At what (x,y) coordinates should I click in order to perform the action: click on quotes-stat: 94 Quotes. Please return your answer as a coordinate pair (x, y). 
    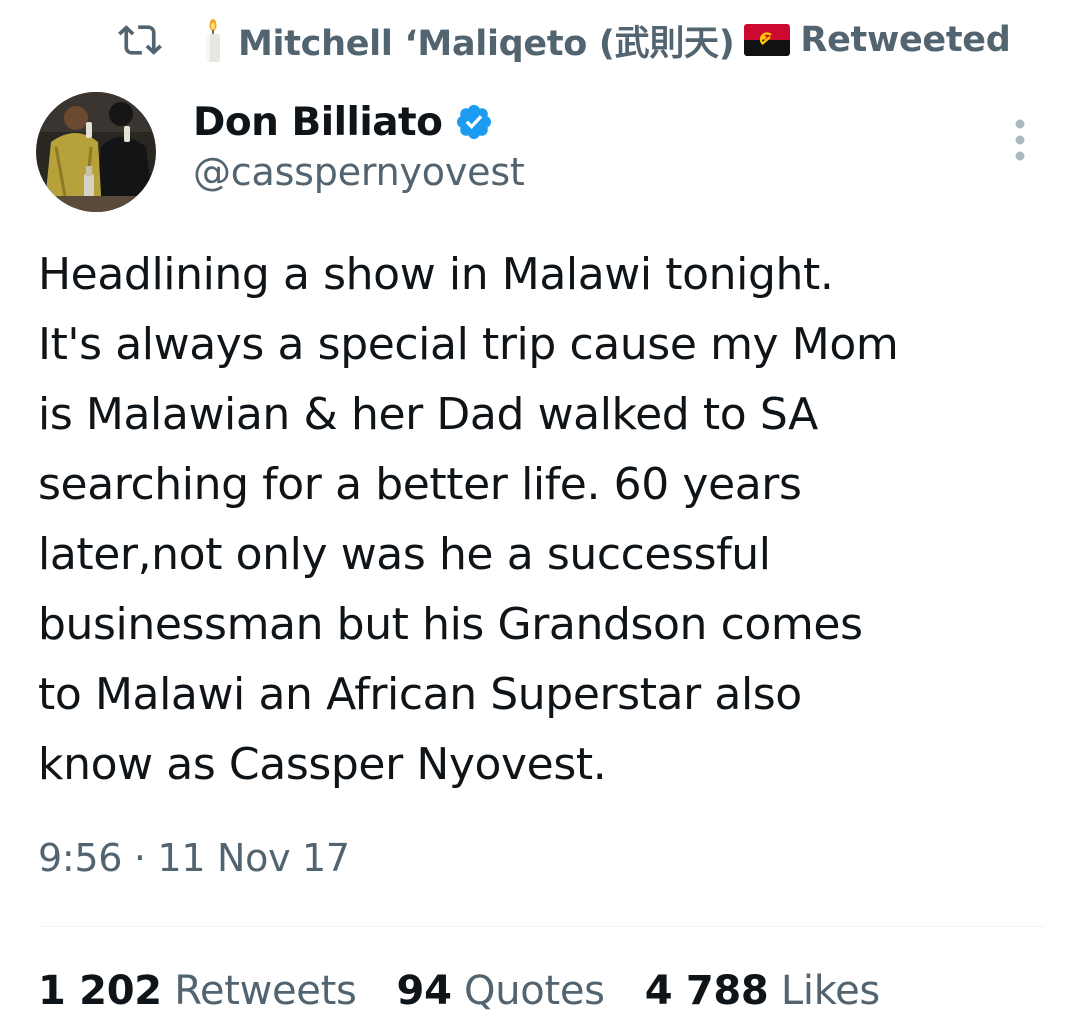
    Looking at the image, I should click on (501, 991).